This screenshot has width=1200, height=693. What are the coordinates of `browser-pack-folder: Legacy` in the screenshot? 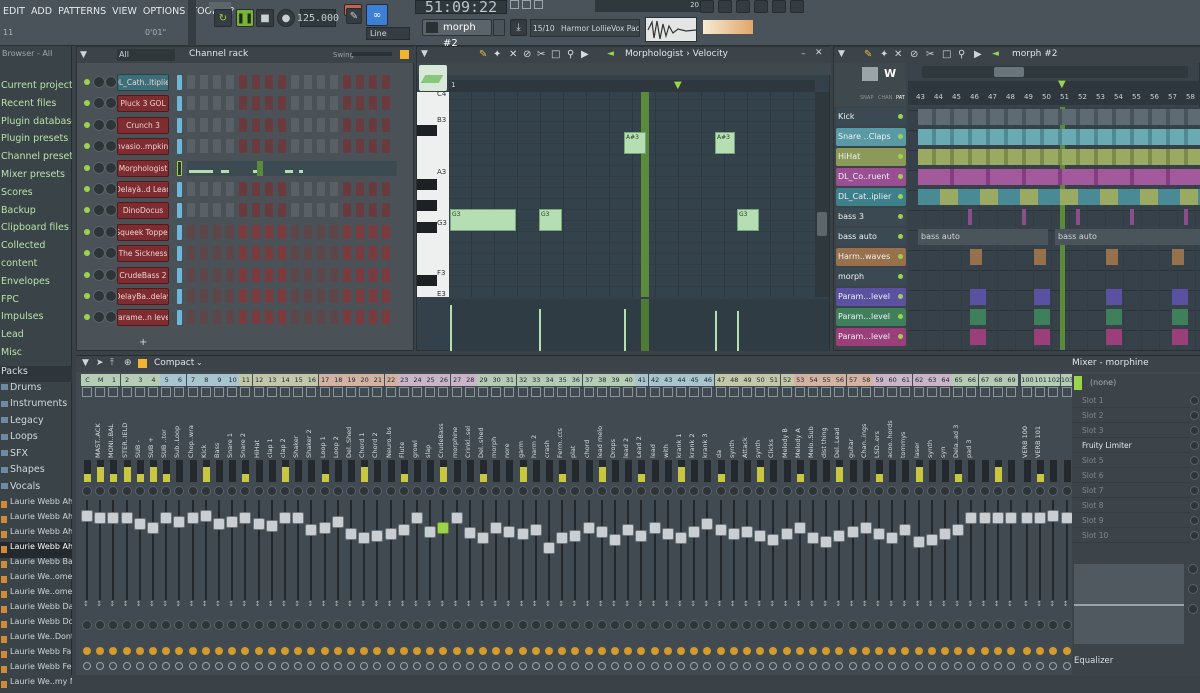 It's located at (36, 423).